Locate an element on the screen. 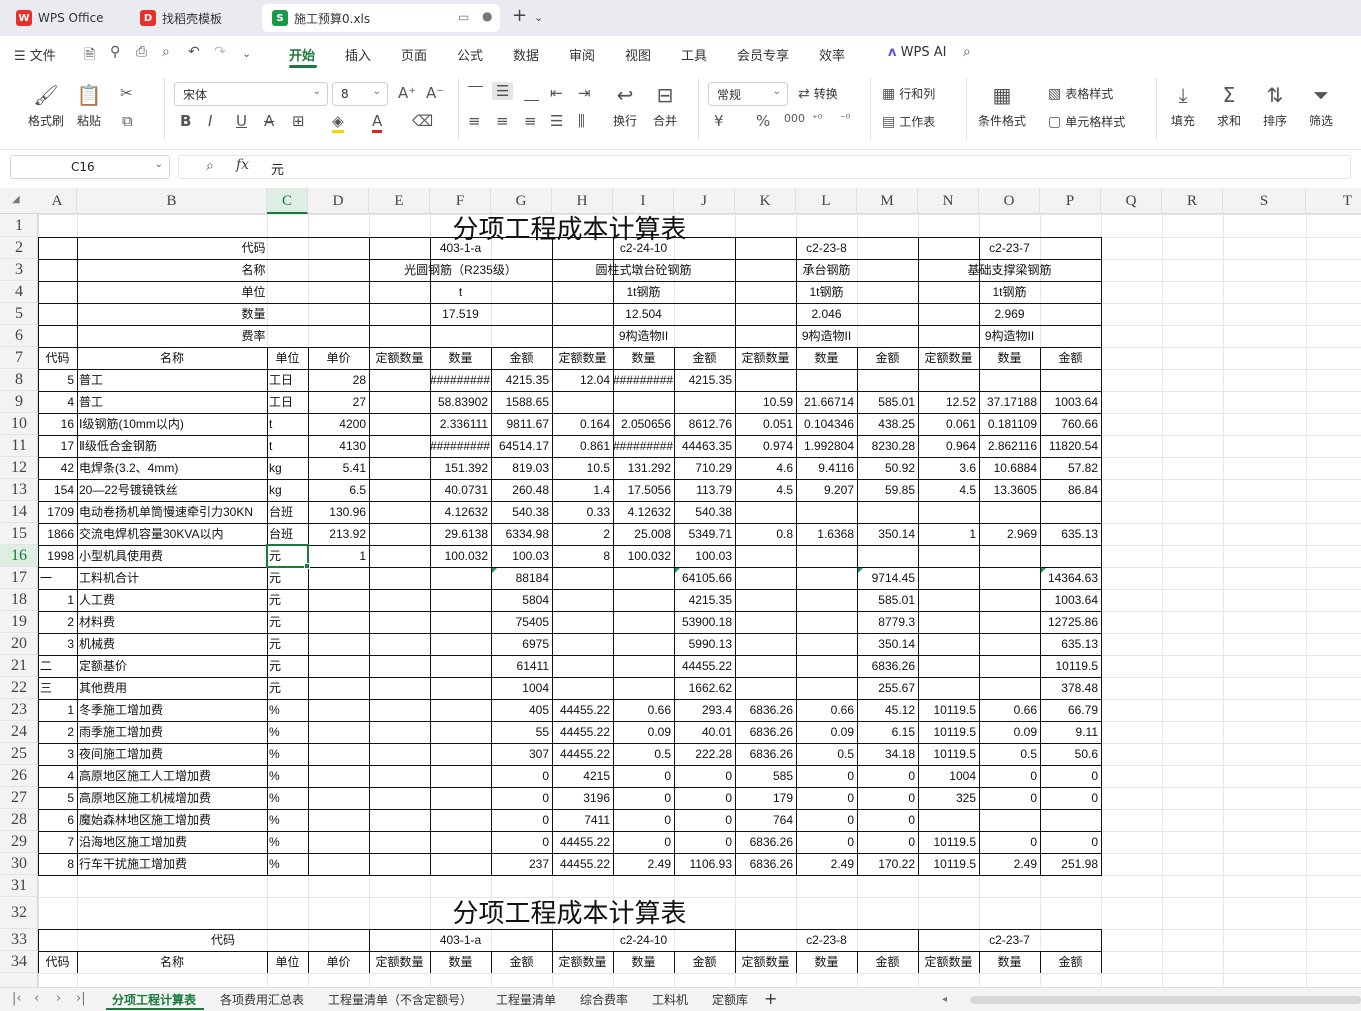  data-cell: 0.964 is located at coordinates (948, 446).